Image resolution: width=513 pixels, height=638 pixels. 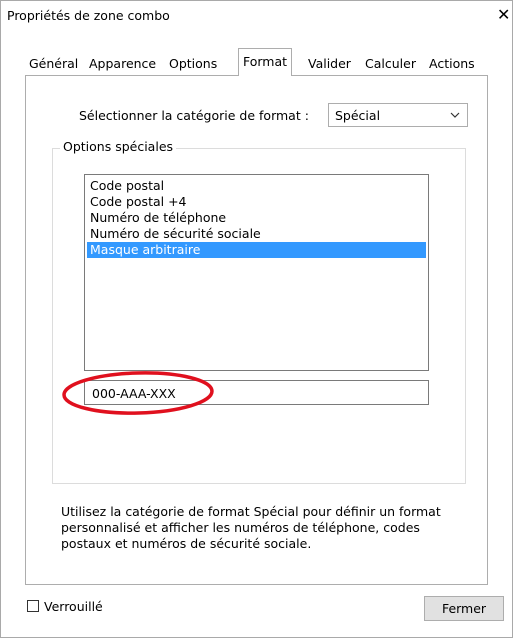 What do you see at coordinates (73, 606) in the screenshot?
I see `locked-label: Verrouillé` at bounding box center [73, 606].